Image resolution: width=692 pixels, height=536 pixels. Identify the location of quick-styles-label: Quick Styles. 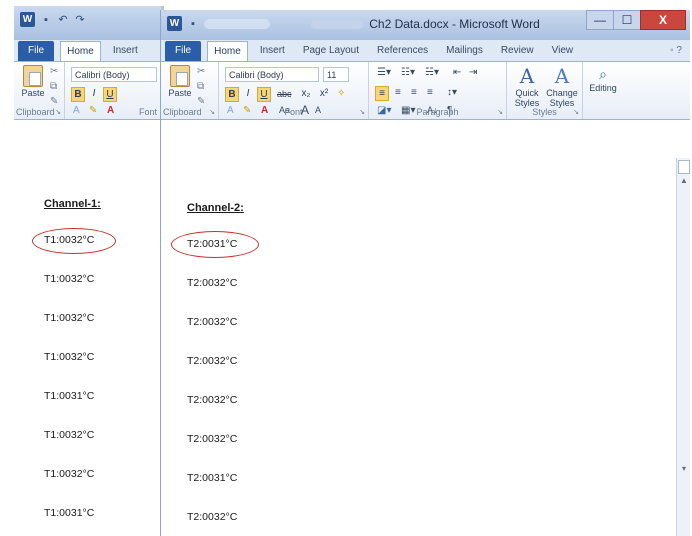
(527, 98).